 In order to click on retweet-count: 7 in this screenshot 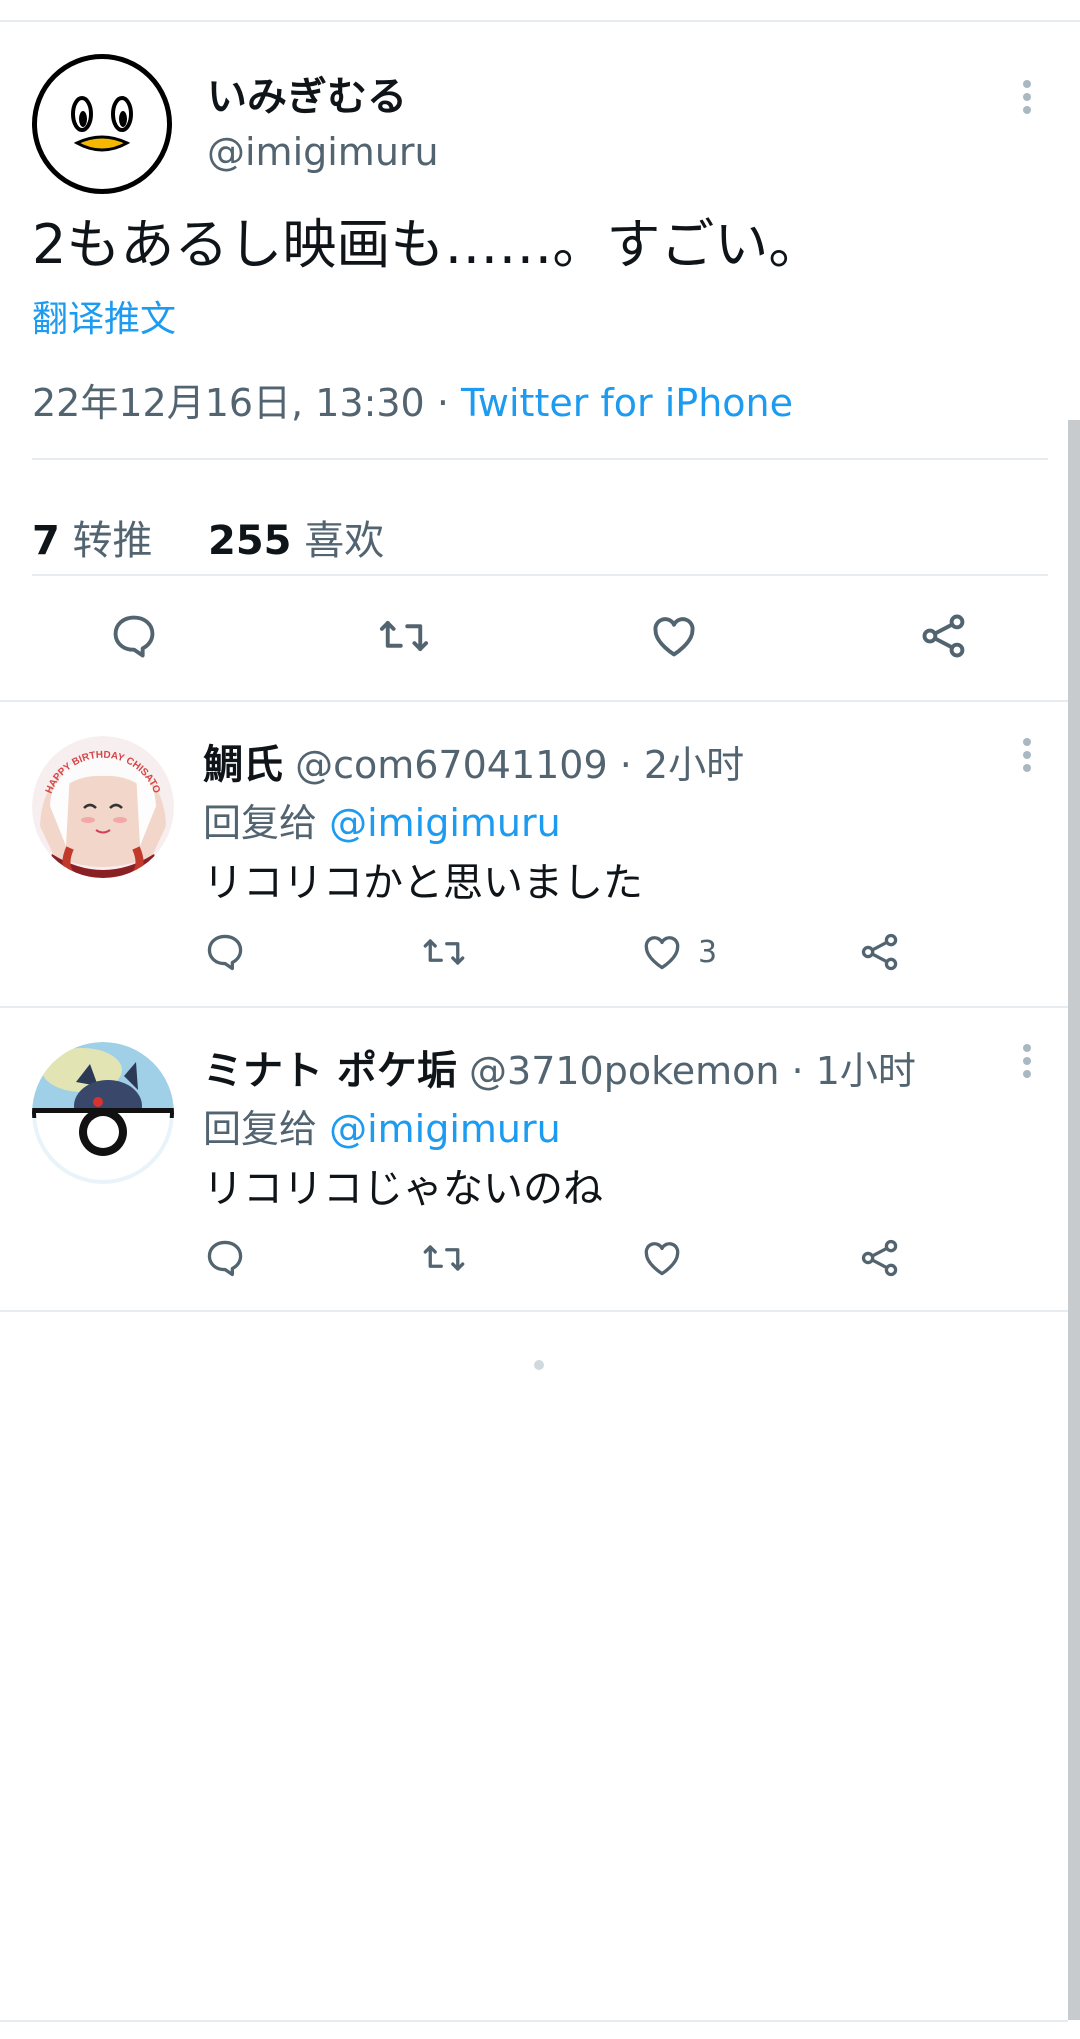, I will do `click(46, 541)`.